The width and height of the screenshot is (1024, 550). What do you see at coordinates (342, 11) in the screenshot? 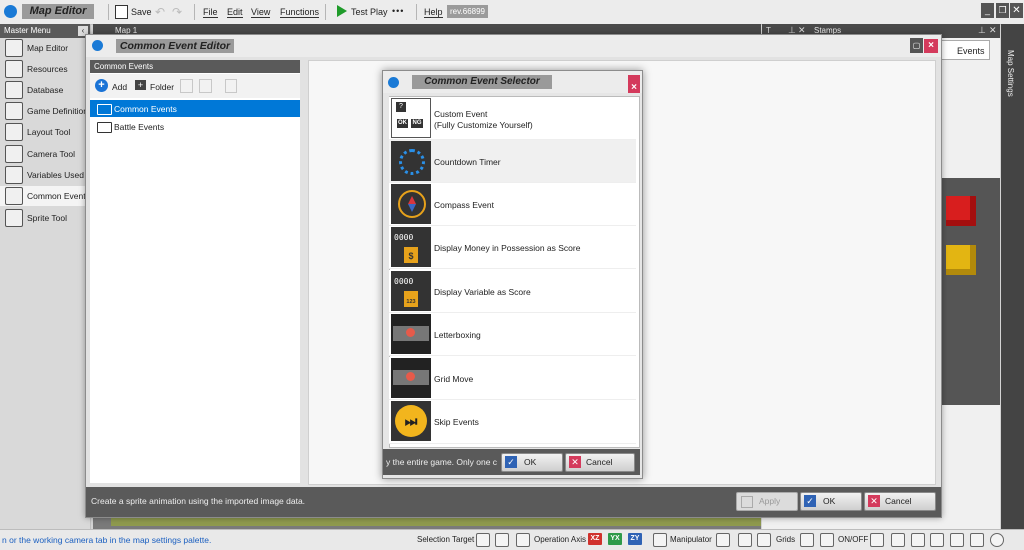
I see `play-icon` at bounding box center [342, 11].